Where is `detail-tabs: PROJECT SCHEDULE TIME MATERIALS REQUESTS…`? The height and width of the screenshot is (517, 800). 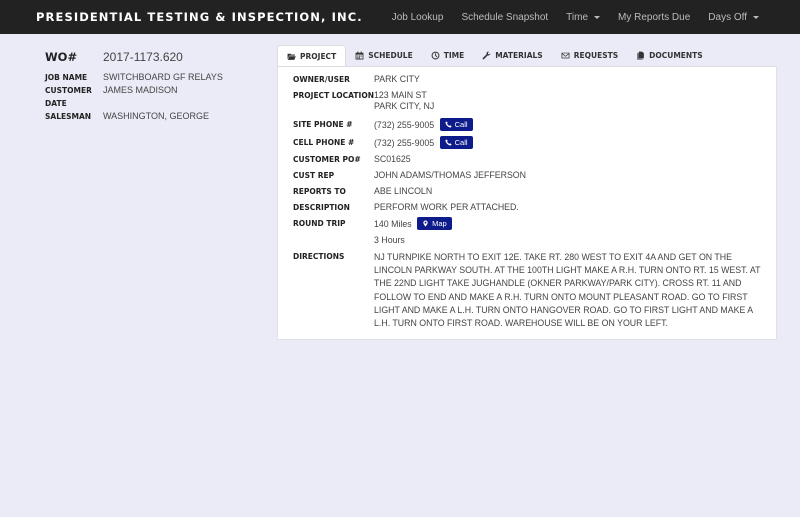 detail-tabs: PROJECT SCHEDULE TIME MATERIALS REQUESTS… is located at coordinates (494, 55).